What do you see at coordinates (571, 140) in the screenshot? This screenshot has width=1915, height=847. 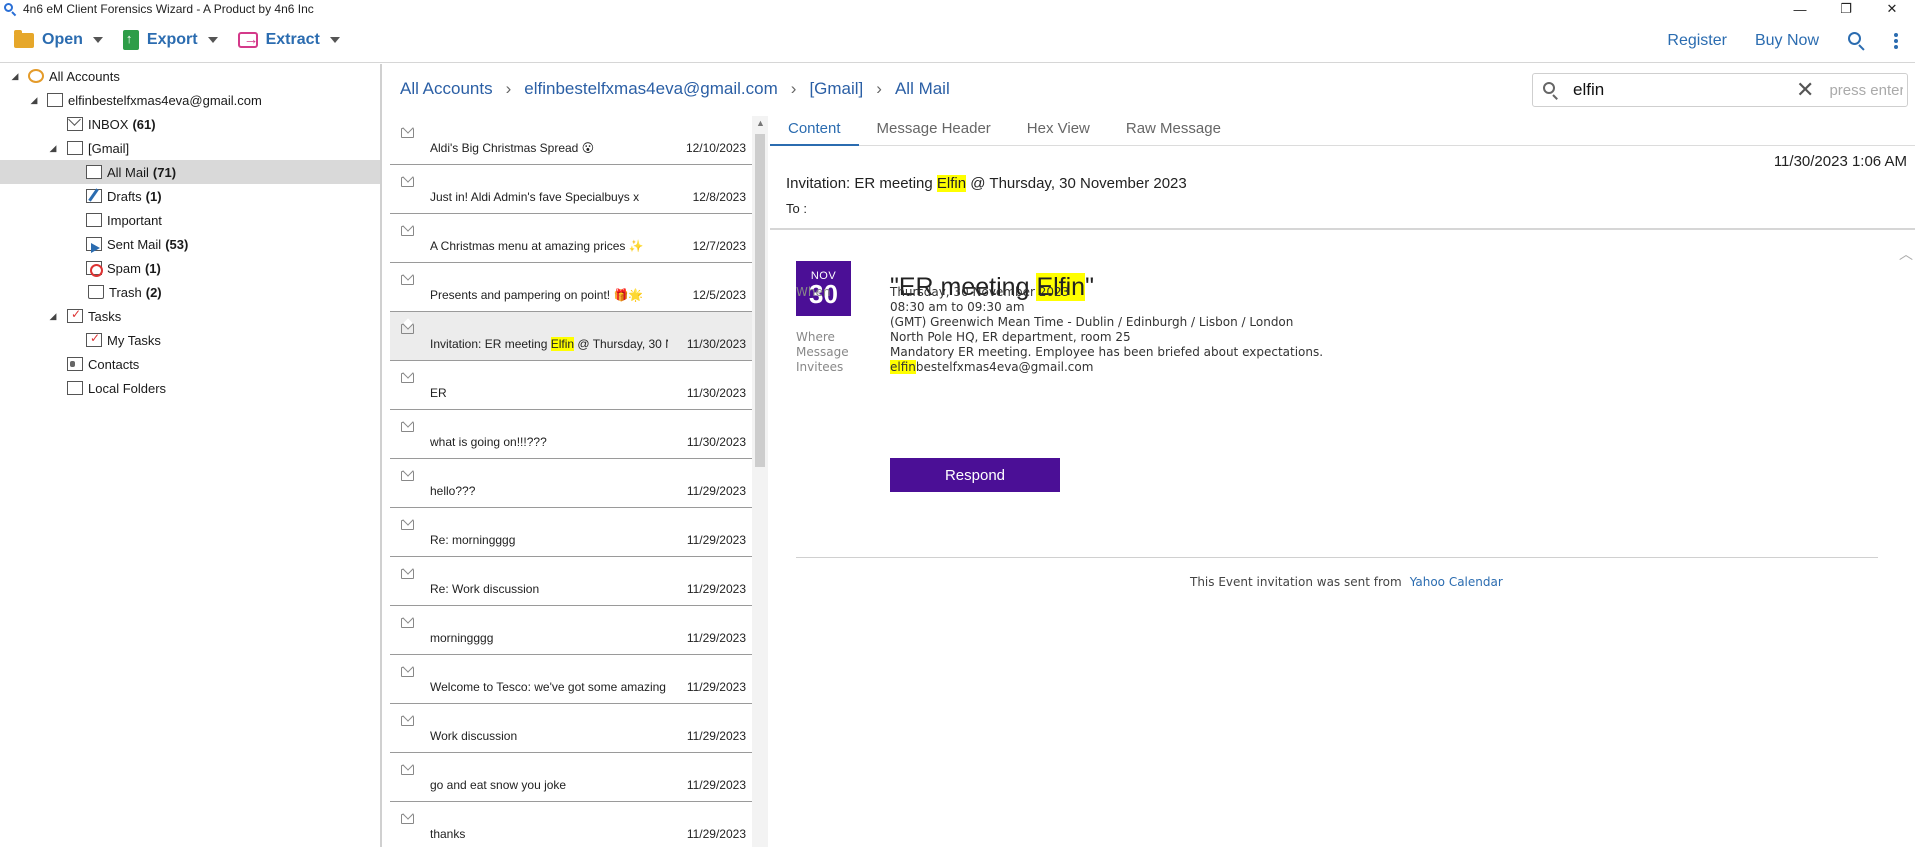 I see `mail-list-item: Aldi's Big Christmas Spread 😮 12/10/2023` at bounding box center [571, 140].